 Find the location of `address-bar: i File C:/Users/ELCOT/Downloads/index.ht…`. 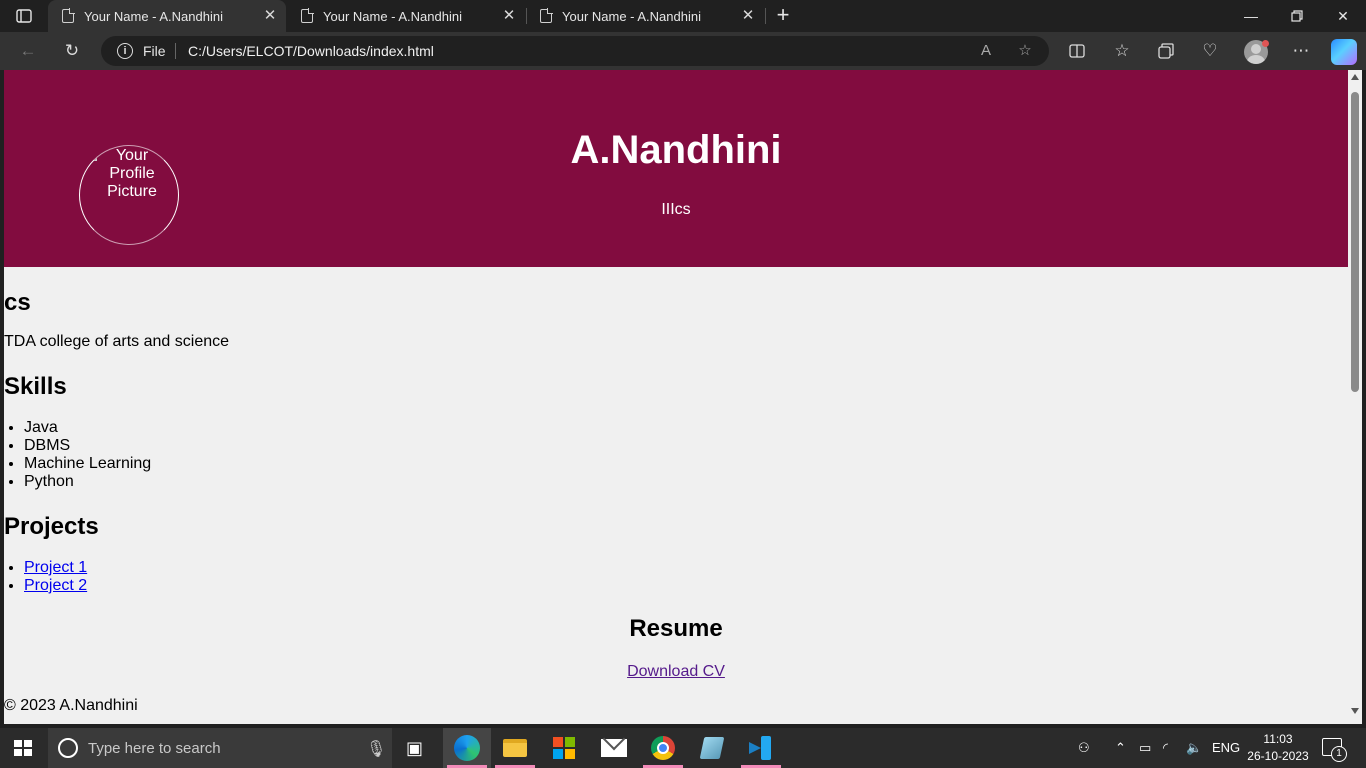

address-bar: i File C:/Users/ELCOT/Downloads/index.ht… is located at coordinates (575, 51).